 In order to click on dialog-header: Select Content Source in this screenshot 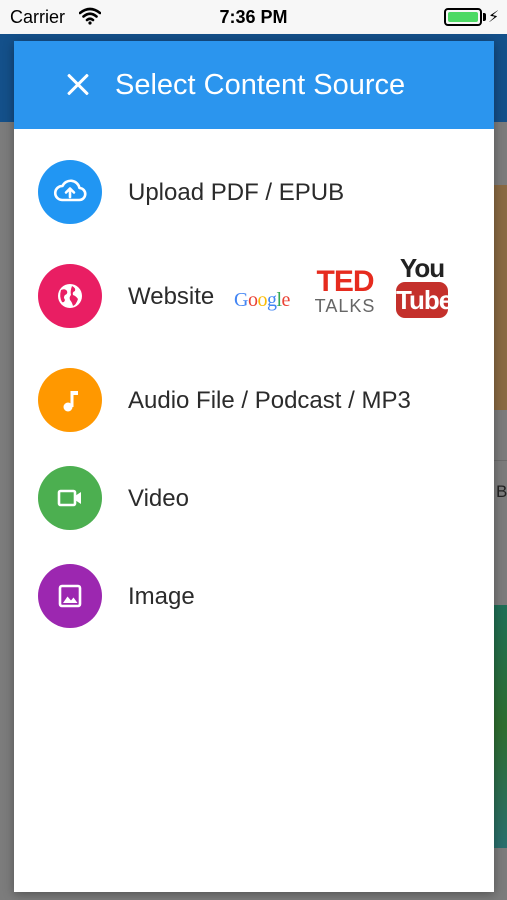, I will do `click(254, 85)`.